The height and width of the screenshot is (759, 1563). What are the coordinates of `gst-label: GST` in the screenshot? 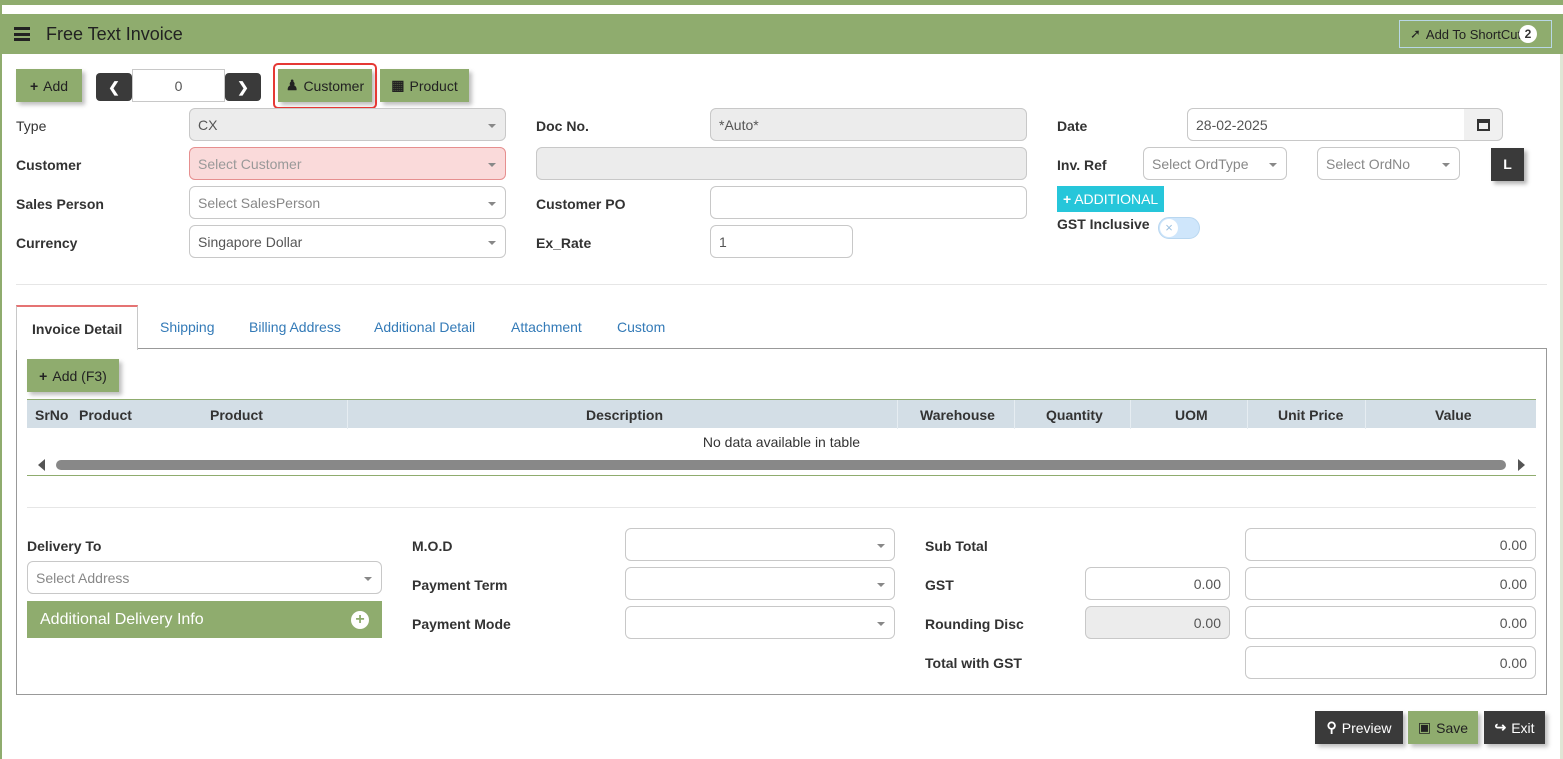 It's located at (939, 585).